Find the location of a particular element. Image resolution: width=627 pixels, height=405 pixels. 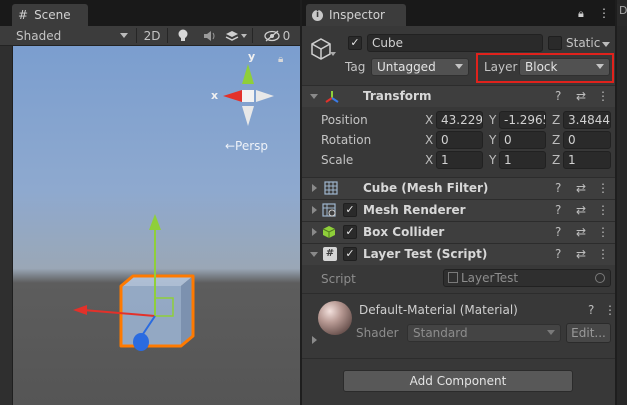

shading-mode-label: Shaded is located at coordinates (39, 35).